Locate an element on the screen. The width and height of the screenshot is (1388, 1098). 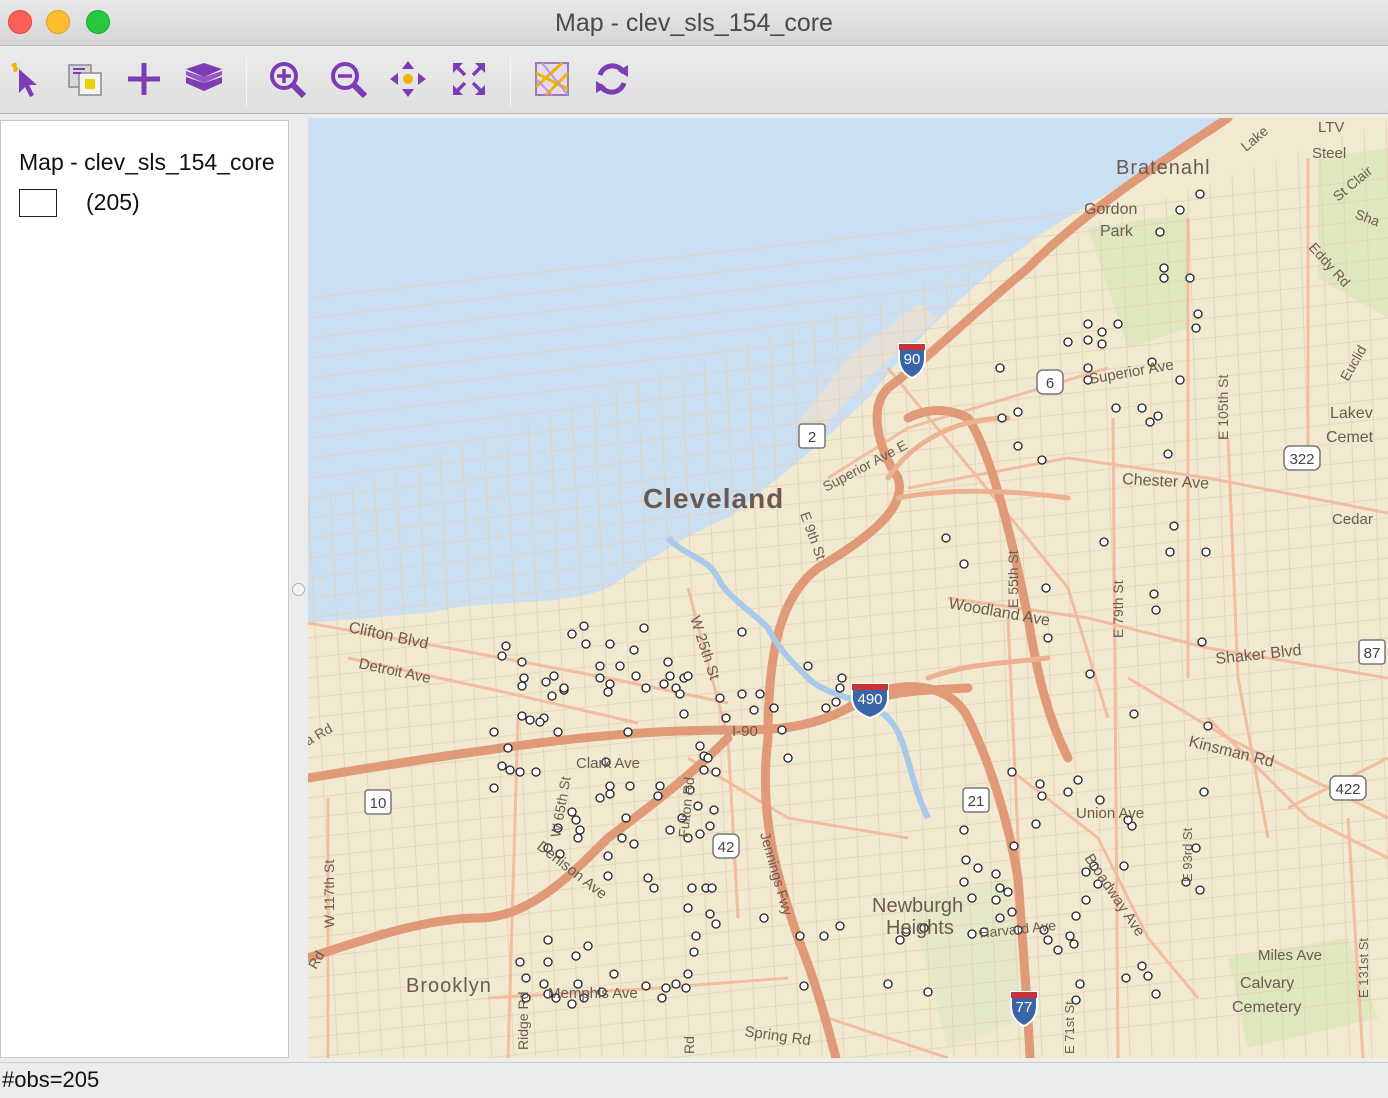
pan-button is located at coordinates (408, 79).